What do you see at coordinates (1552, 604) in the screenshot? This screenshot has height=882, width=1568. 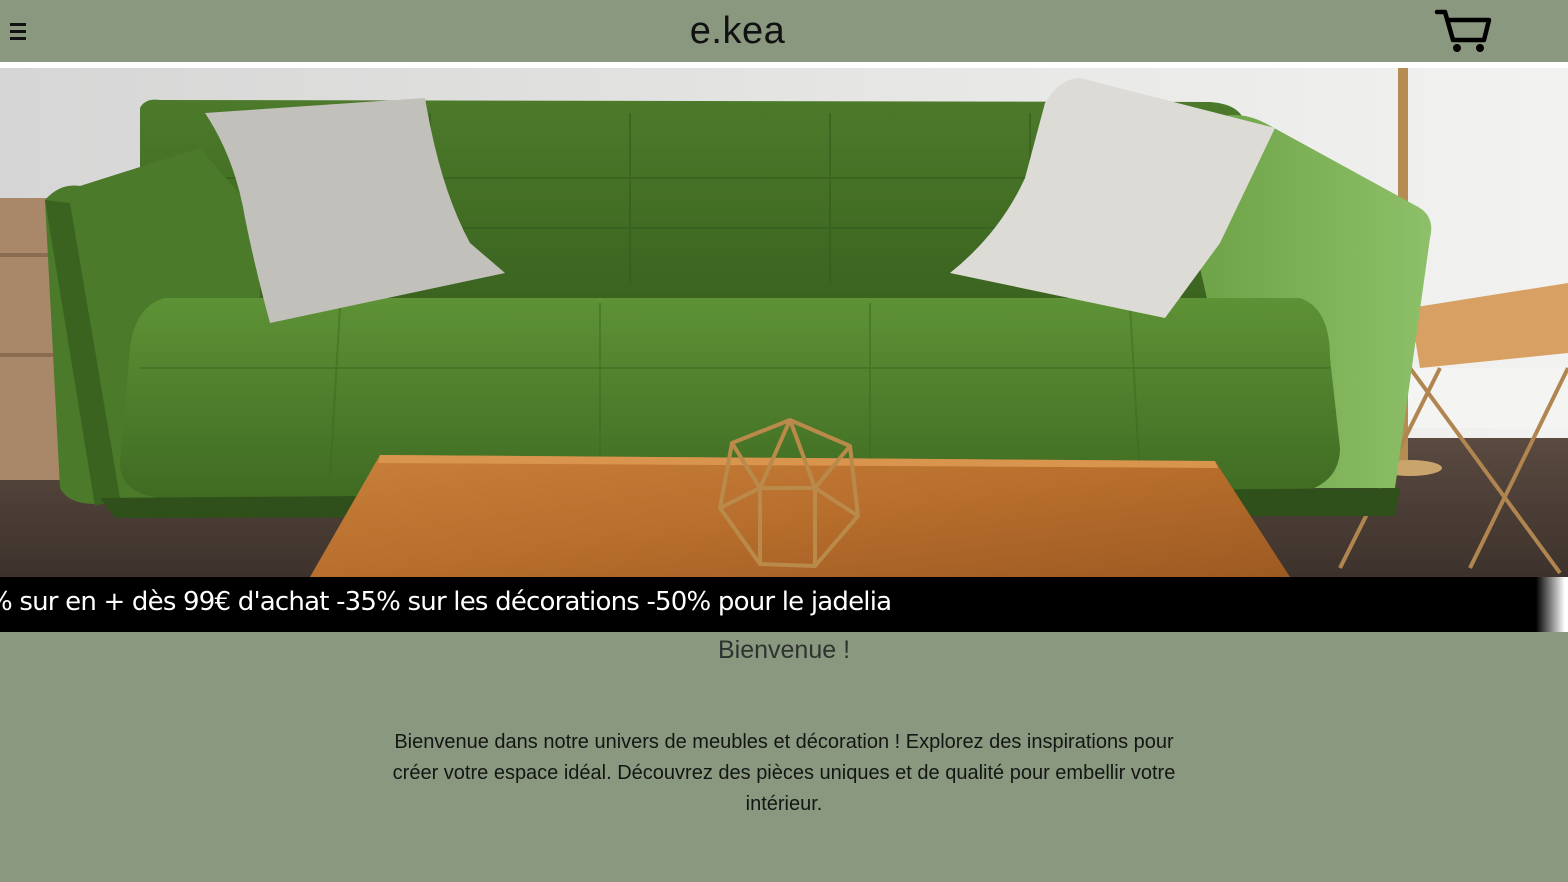 I see `ticker-fade` at bounding box center [1552, 604].